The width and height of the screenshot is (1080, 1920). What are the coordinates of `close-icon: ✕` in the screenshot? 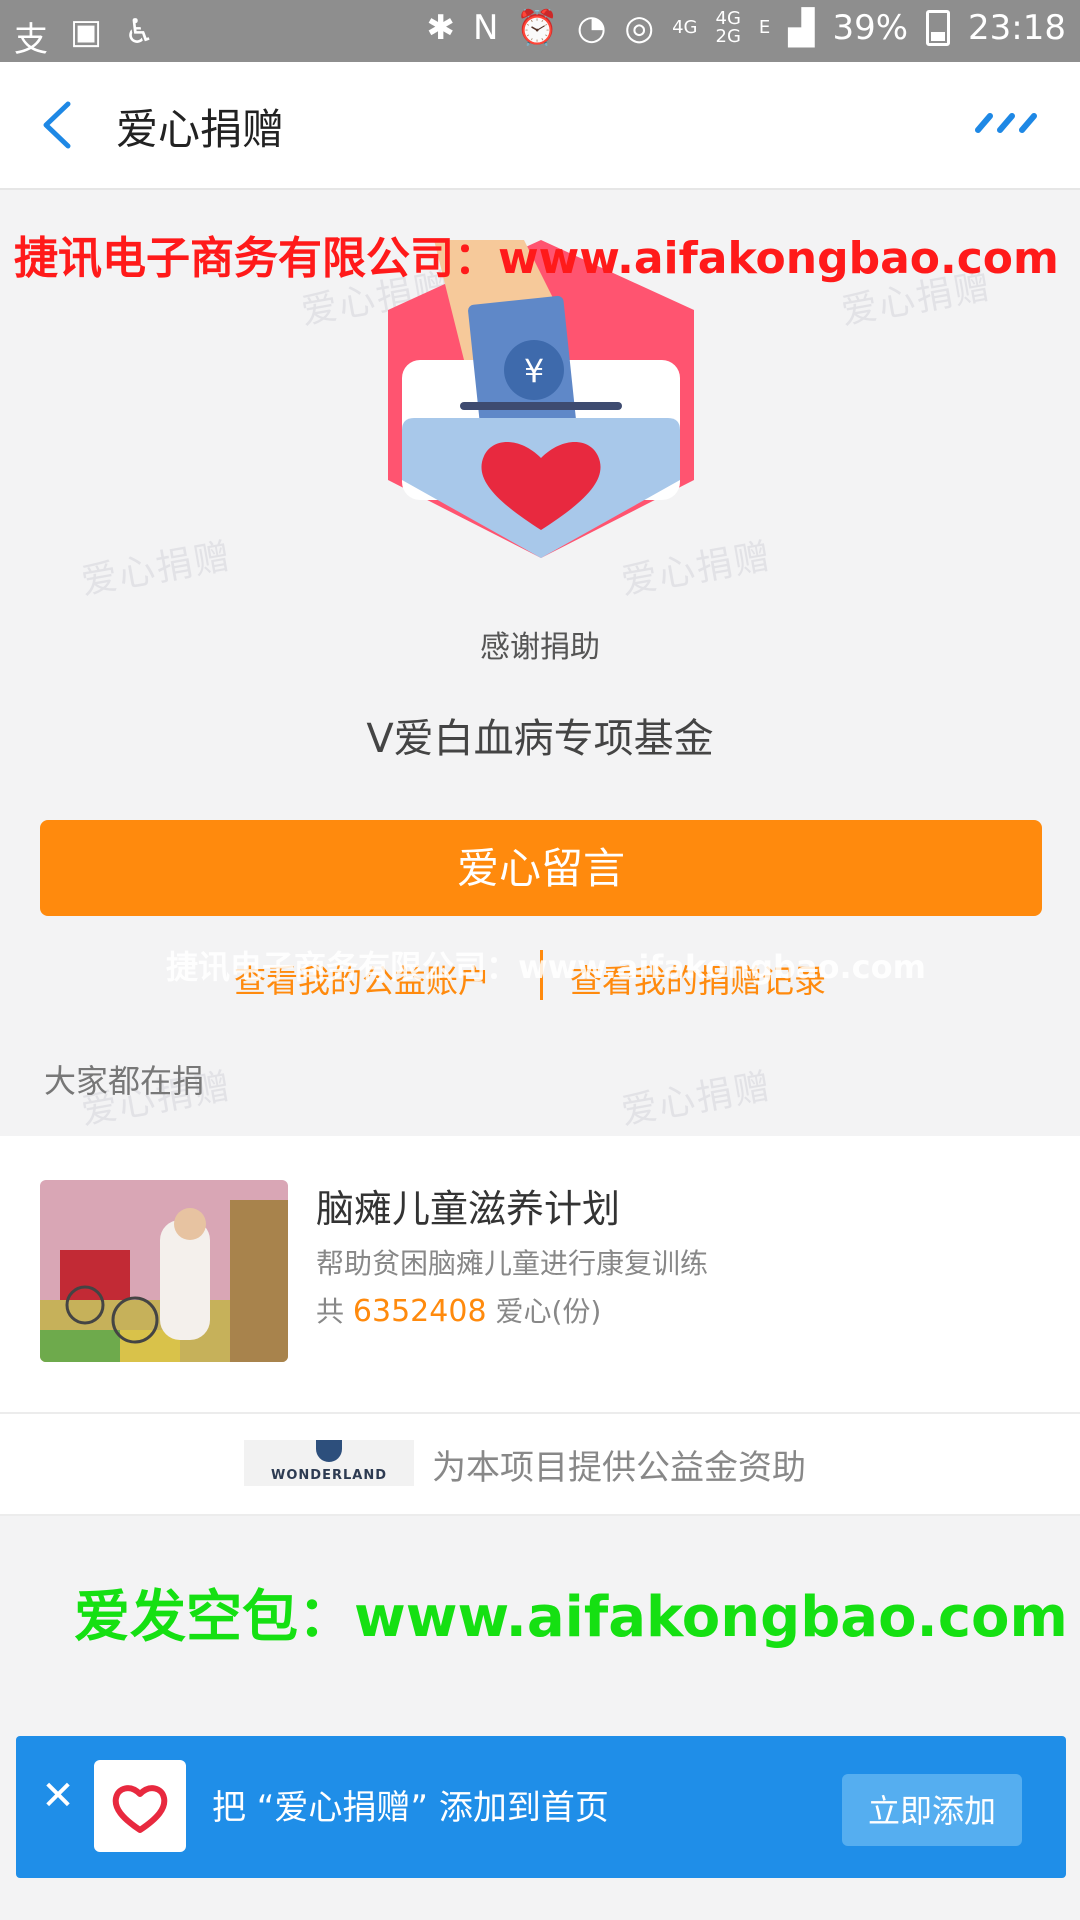 It's located at (58, 1796).